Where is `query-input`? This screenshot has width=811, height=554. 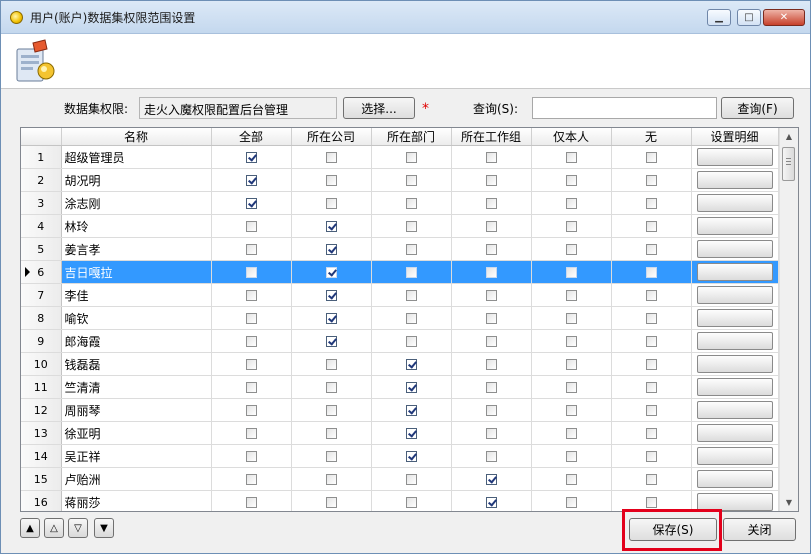 query-input is located at coordinates (624, 108).